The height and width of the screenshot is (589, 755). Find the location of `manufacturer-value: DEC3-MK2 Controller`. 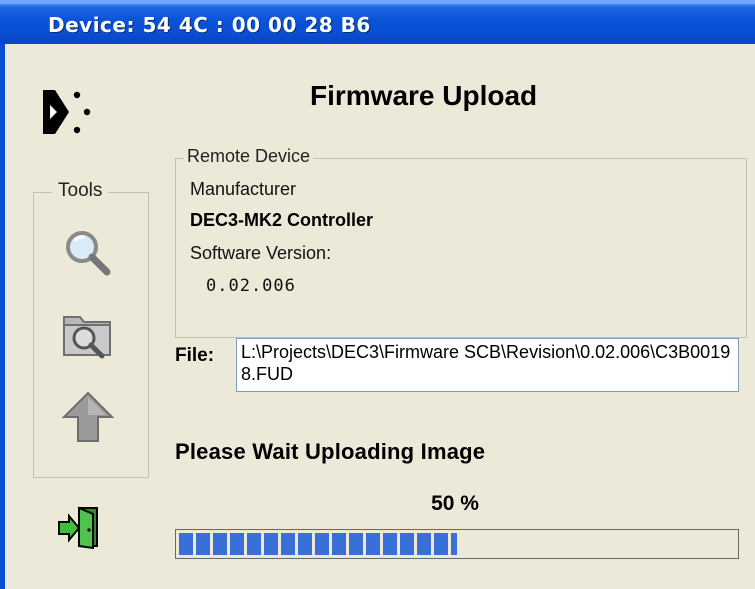

manufacturer-value: DEC3-MK2 Controller is located at coordinates (282, 220).